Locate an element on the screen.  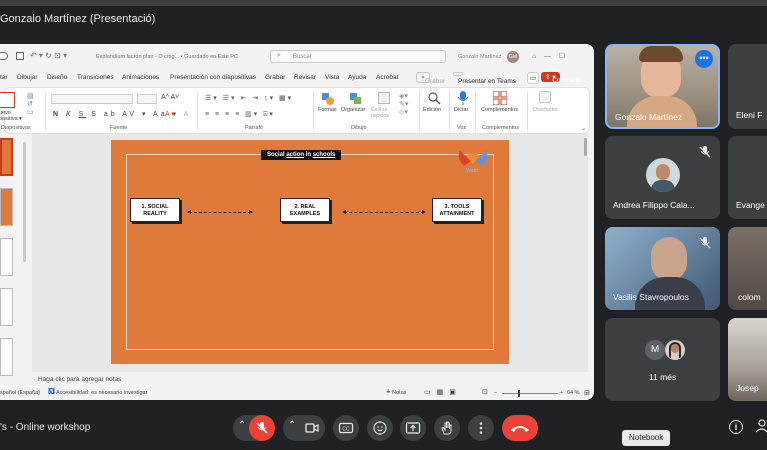
zoom-thumb is located at coordinates (519, 393).